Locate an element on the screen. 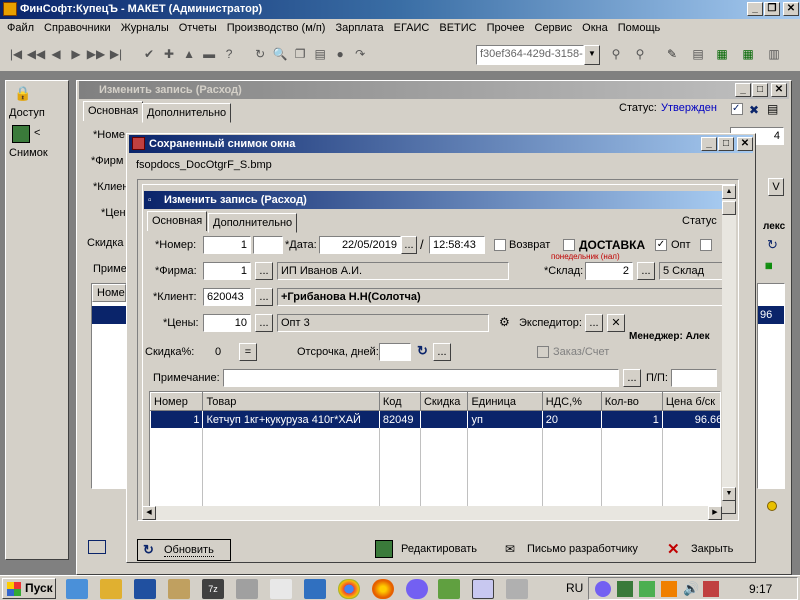 Image resolution: width=800 pixels, height=600 pixels. next-page-icon: ▶▶ is located at coordinates (96, 54).